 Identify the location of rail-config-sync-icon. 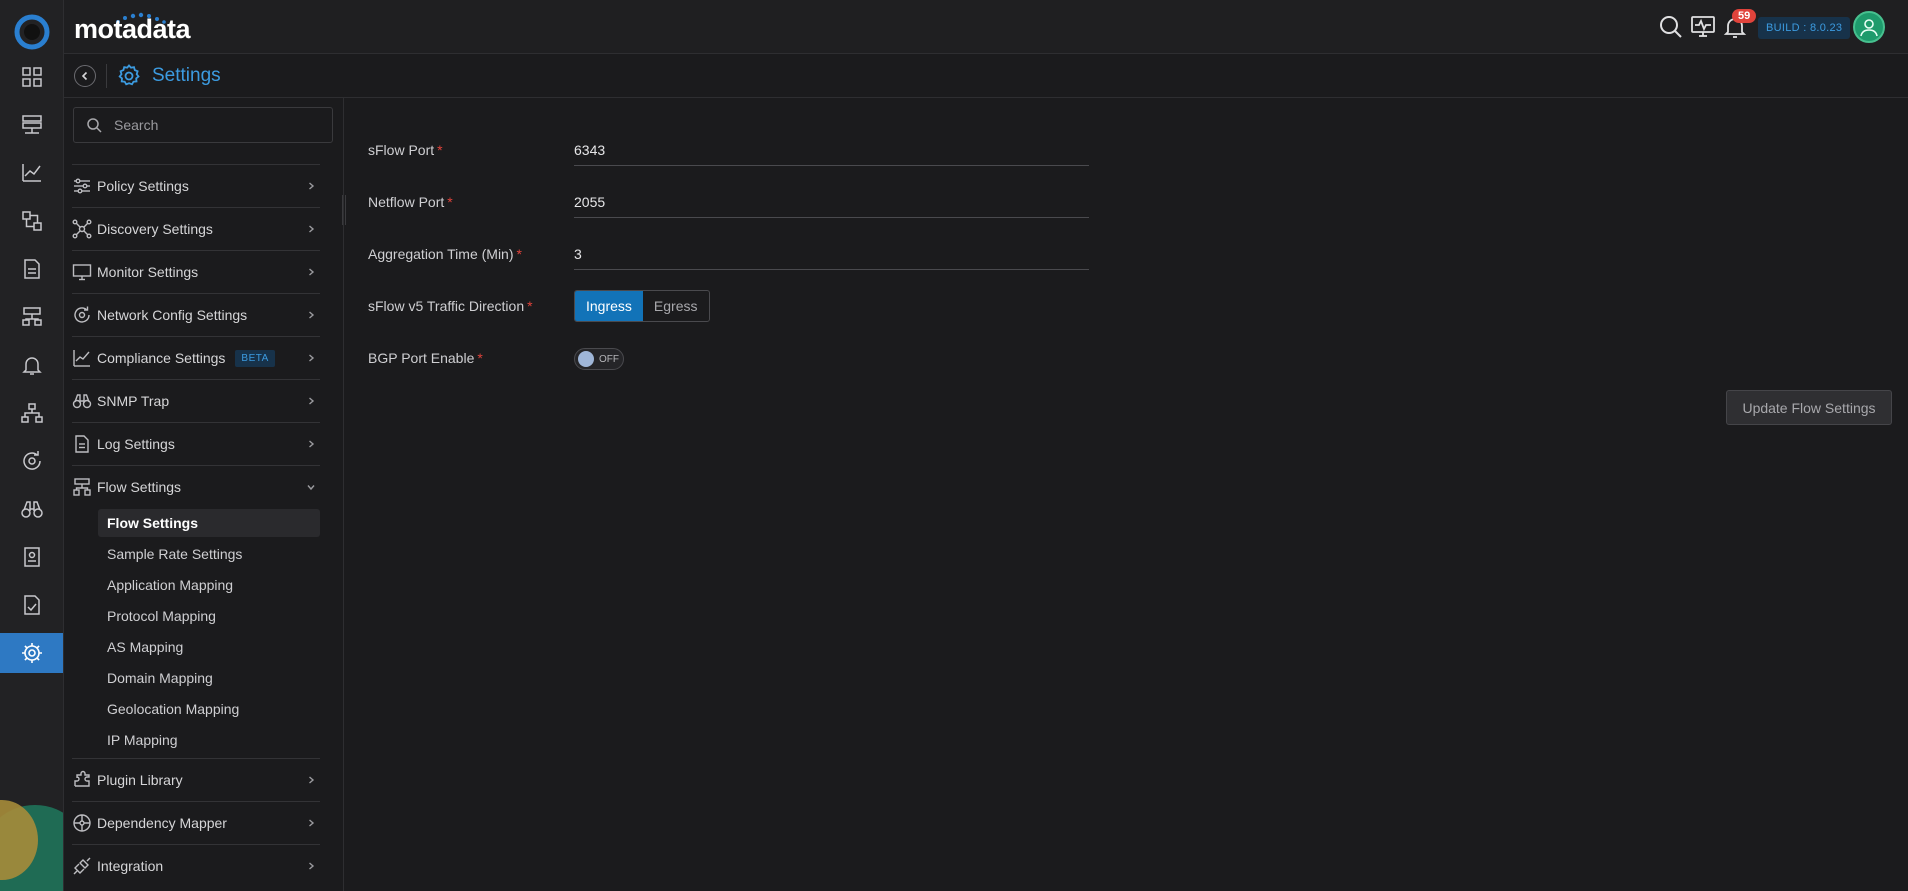
(31, 461).